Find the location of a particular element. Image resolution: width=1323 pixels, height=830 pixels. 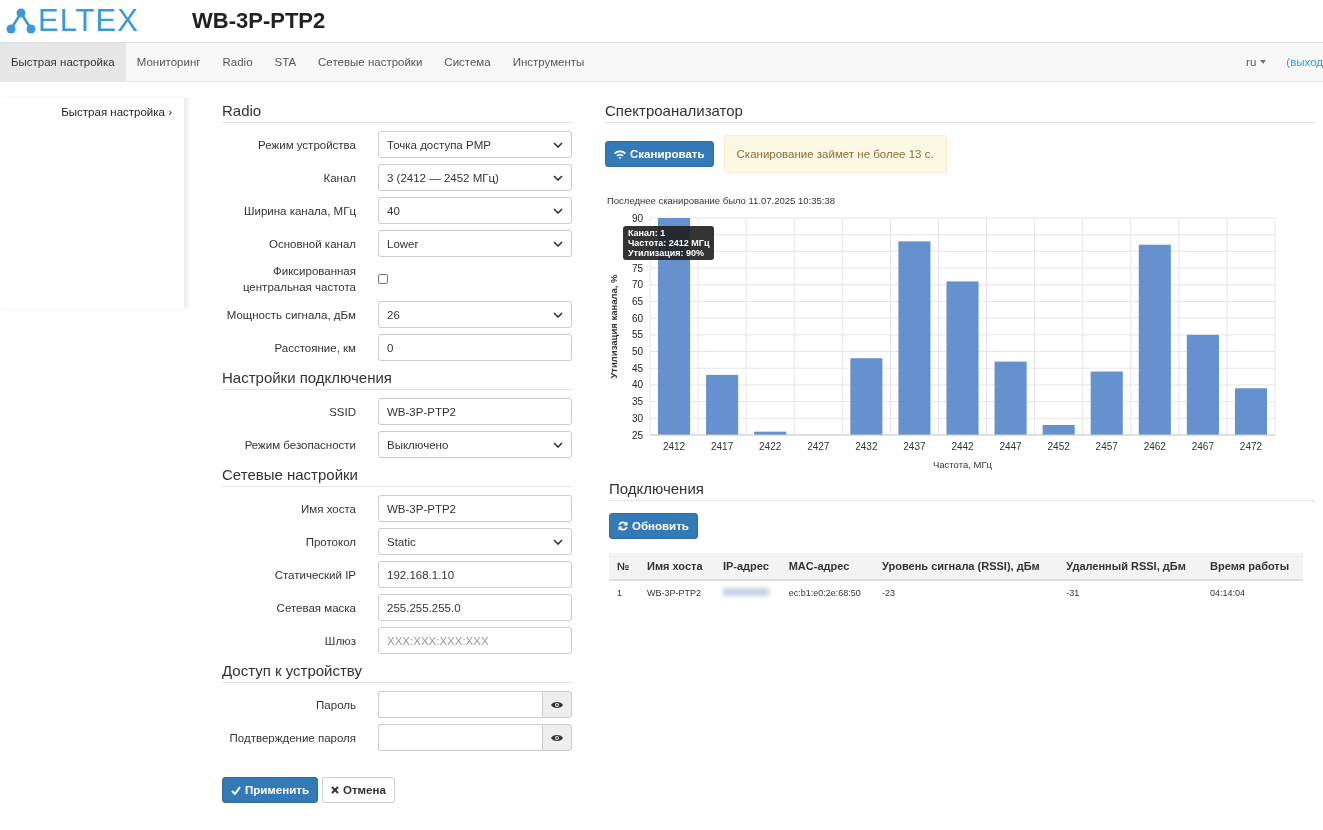

table-cell: ec:b1:e0:2e:68:50 is located at coordinates (824, 593).